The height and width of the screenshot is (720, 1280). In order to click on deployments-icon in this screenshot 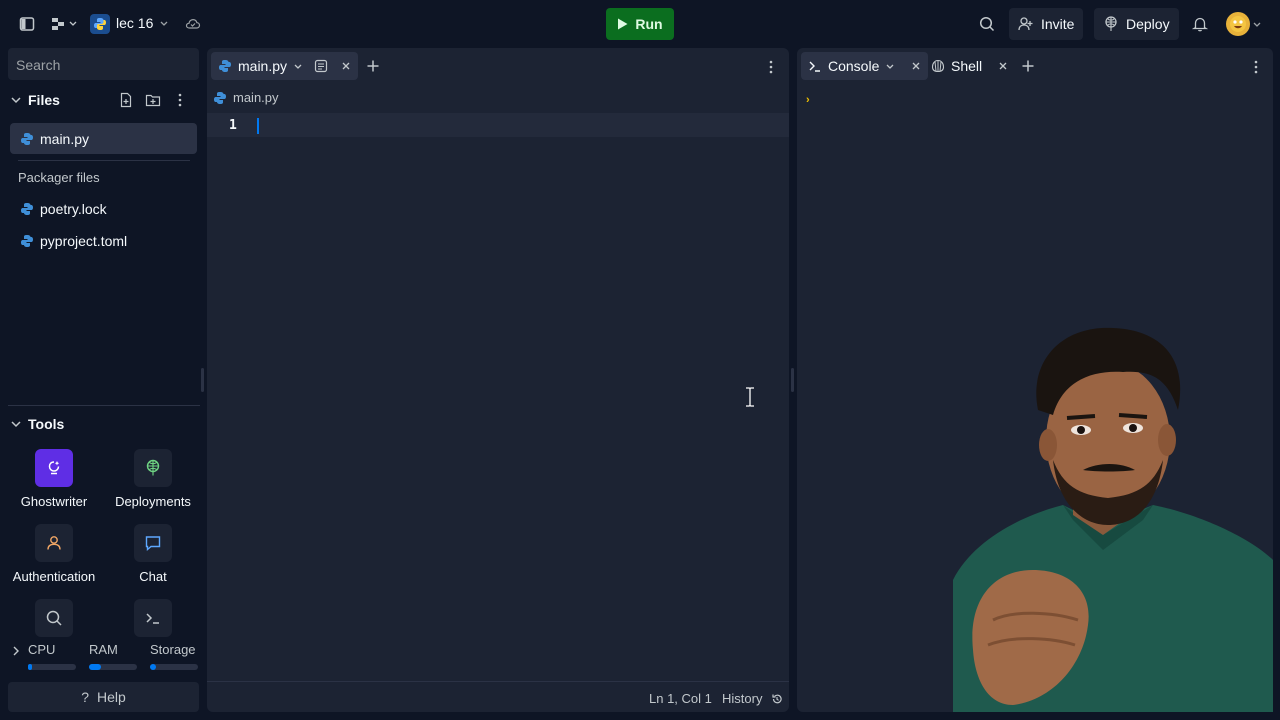, I will do `click(153, 468)`.